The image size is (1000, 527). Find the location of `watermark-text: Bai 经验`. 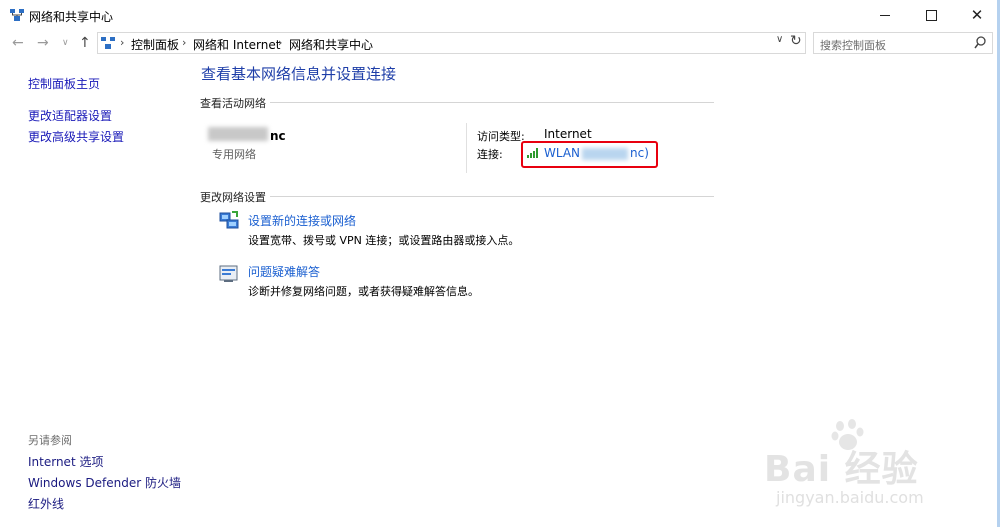

watermark-text: Bai 经验 is located at coordinates (841, 469).